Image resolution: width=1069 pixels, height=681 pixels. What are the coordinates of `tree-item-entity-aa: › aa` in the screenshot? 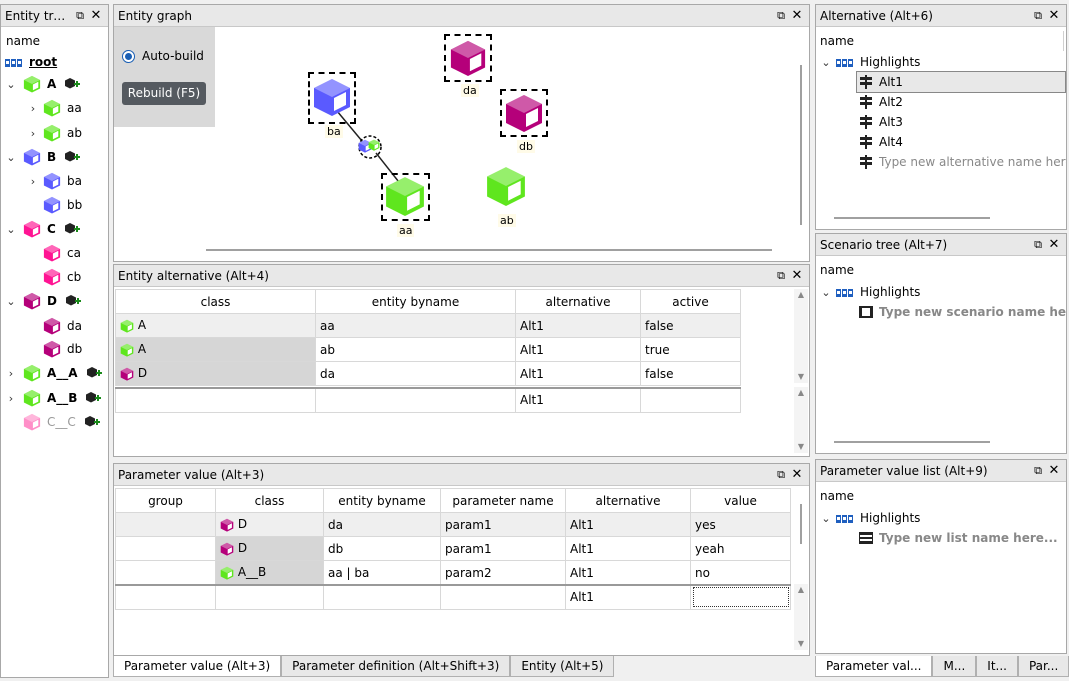 It's located at (54, 108).